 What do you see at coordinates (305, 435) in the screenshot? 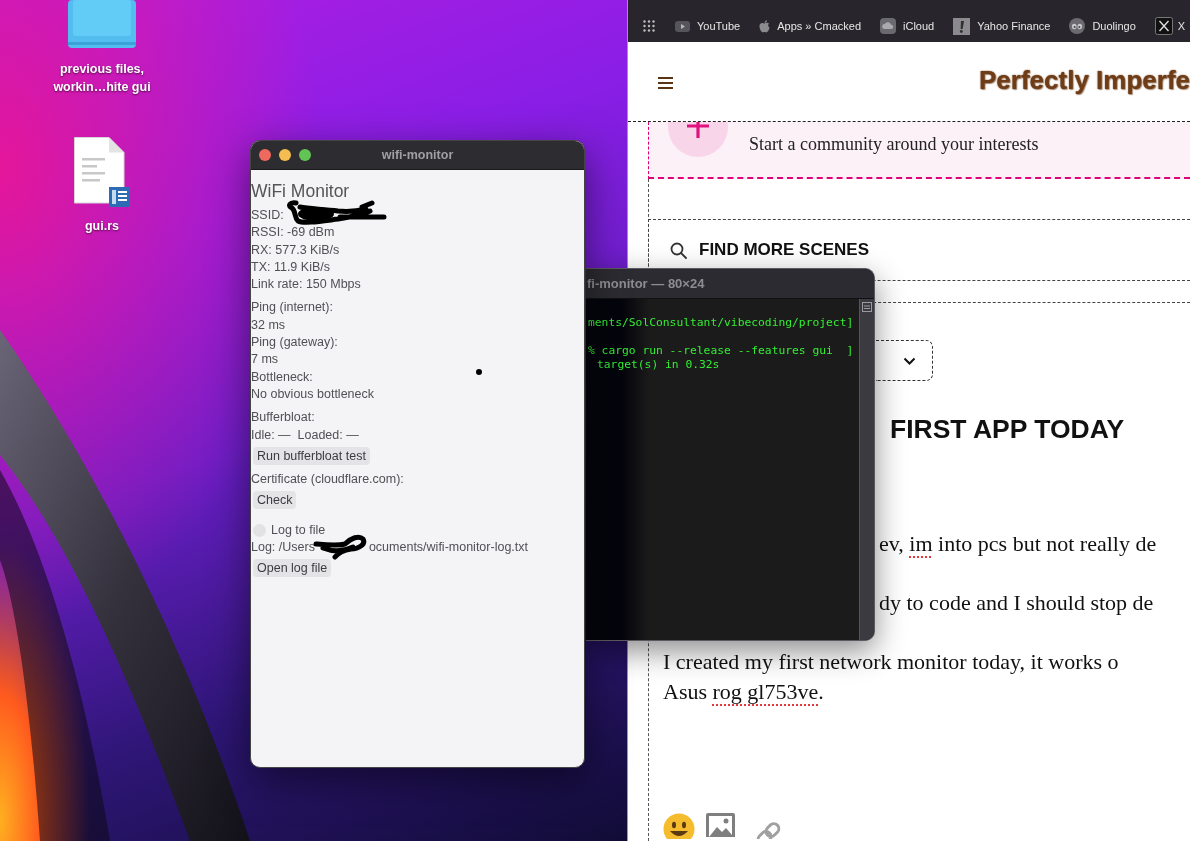
I see `info-text: Idle: — Loaded: —` at bounding box center [305, 435].